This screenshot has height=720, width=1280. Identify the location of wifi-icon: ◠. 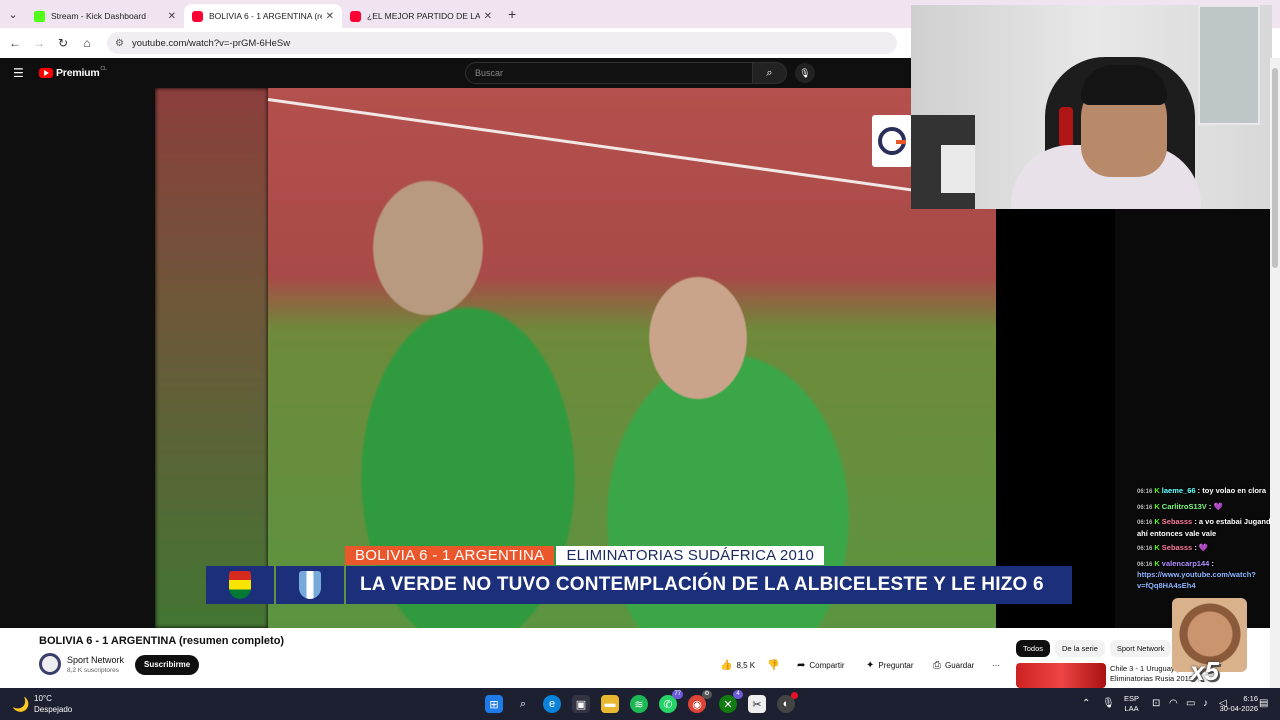
(1173, 703).